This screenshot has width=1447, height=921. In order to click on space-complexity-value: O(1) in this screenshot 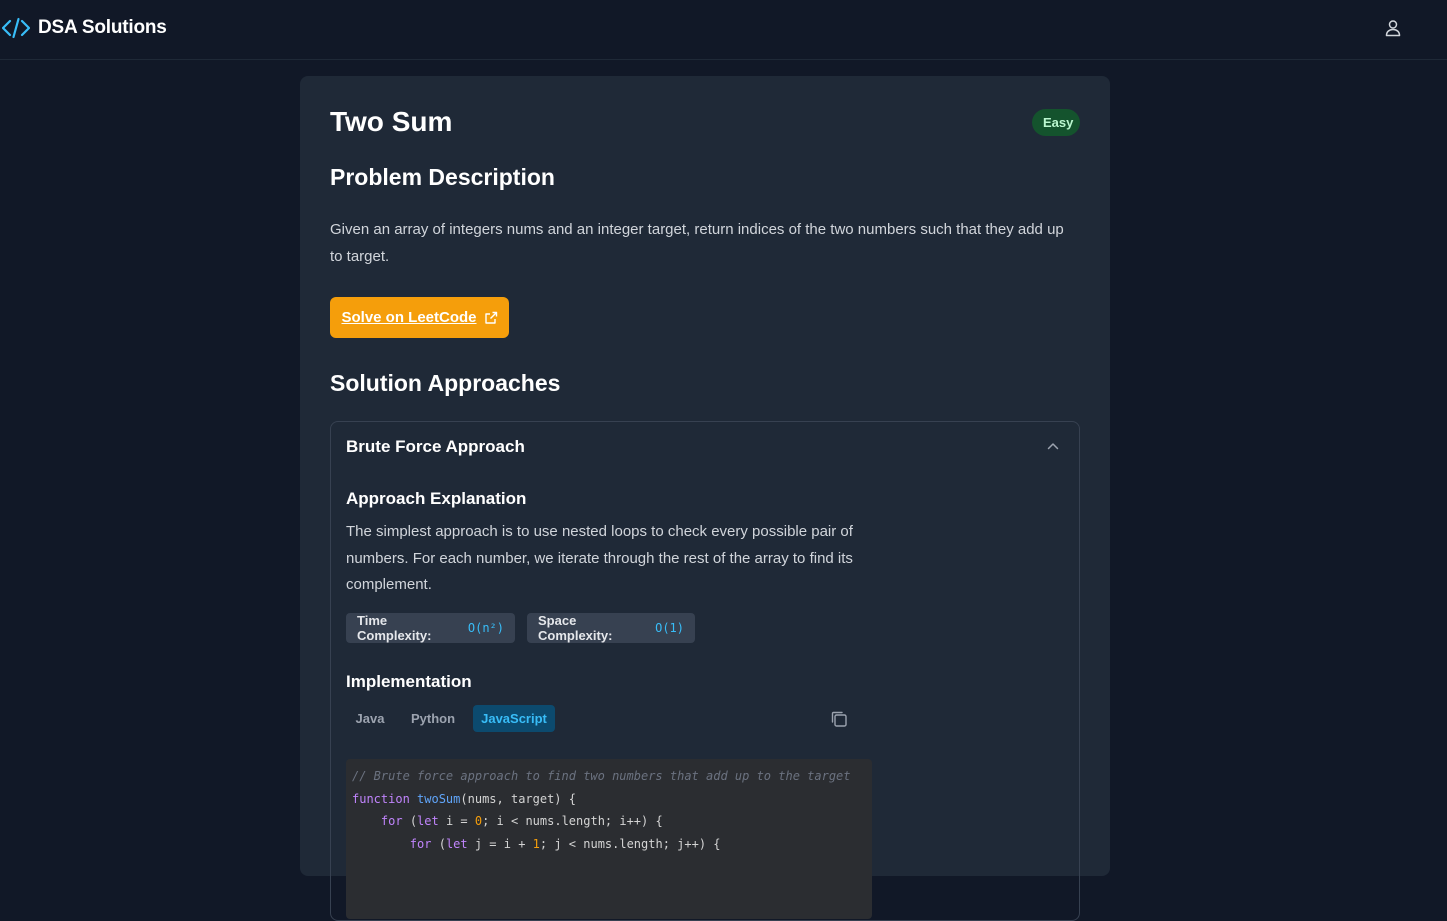, I will do `click(669, 628)`.